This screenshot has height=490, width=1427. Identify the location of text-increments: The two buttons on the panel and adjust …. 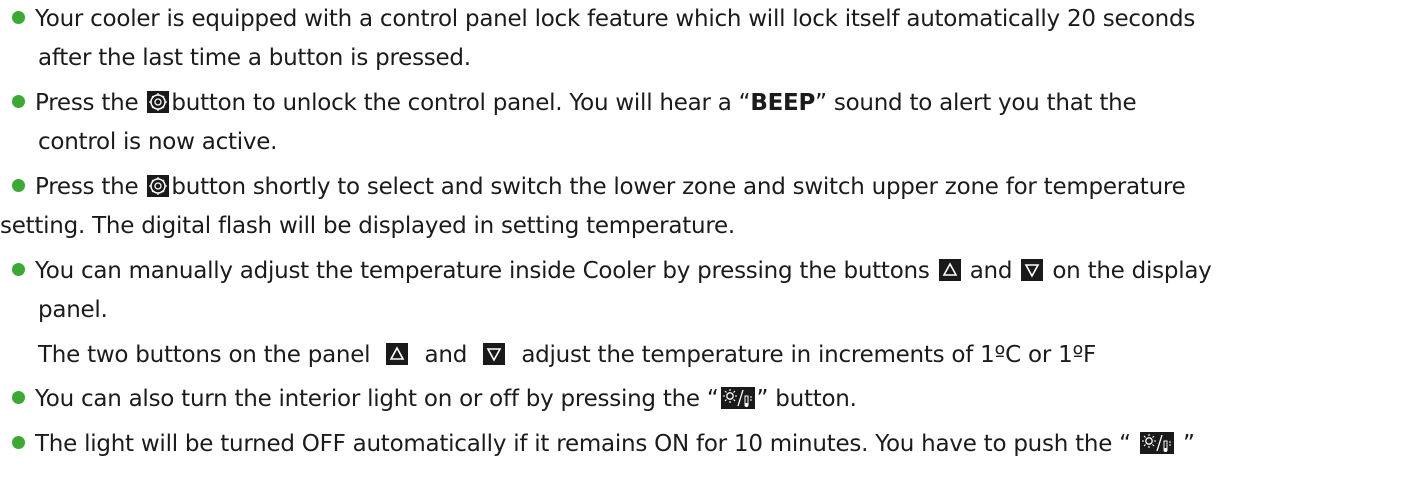
(567, 356).